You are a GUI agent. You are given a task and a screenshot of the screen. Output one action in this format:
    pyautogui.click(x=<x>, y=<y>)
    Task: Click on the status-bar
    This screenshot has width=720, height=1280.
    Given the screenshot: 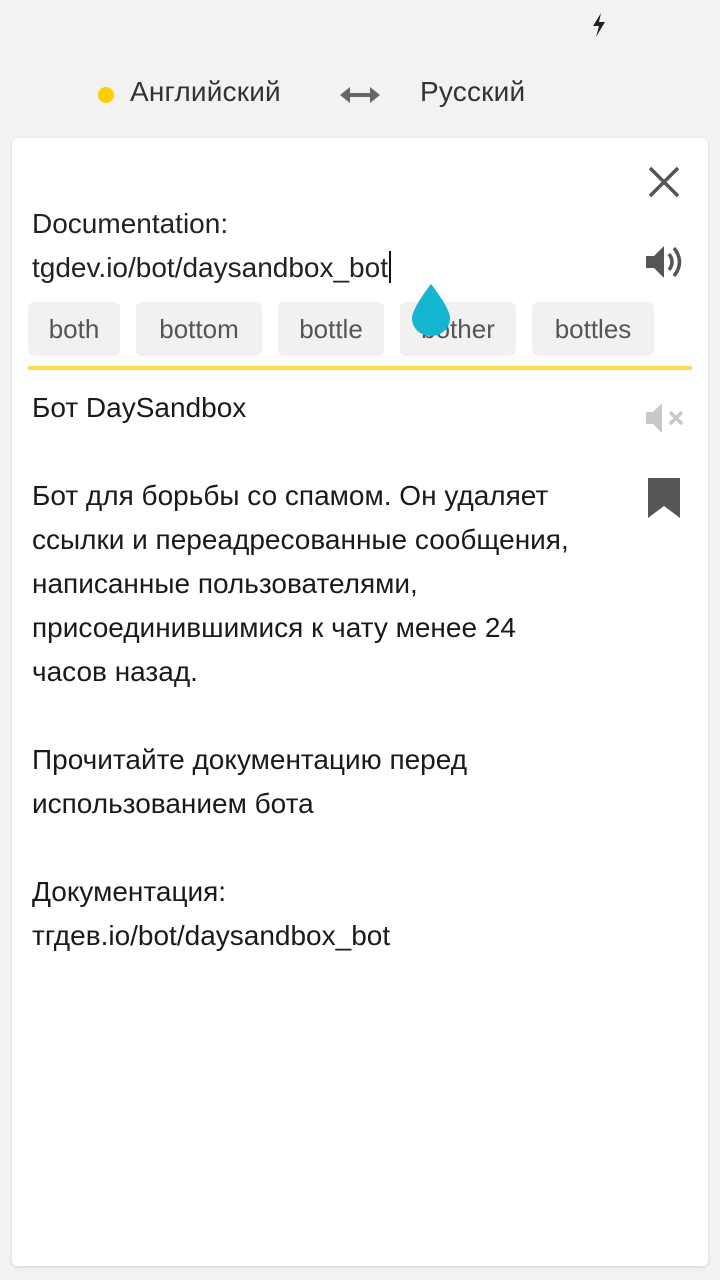 What is the action you would take?
    pyautogui.click(x=360, y=25)
    